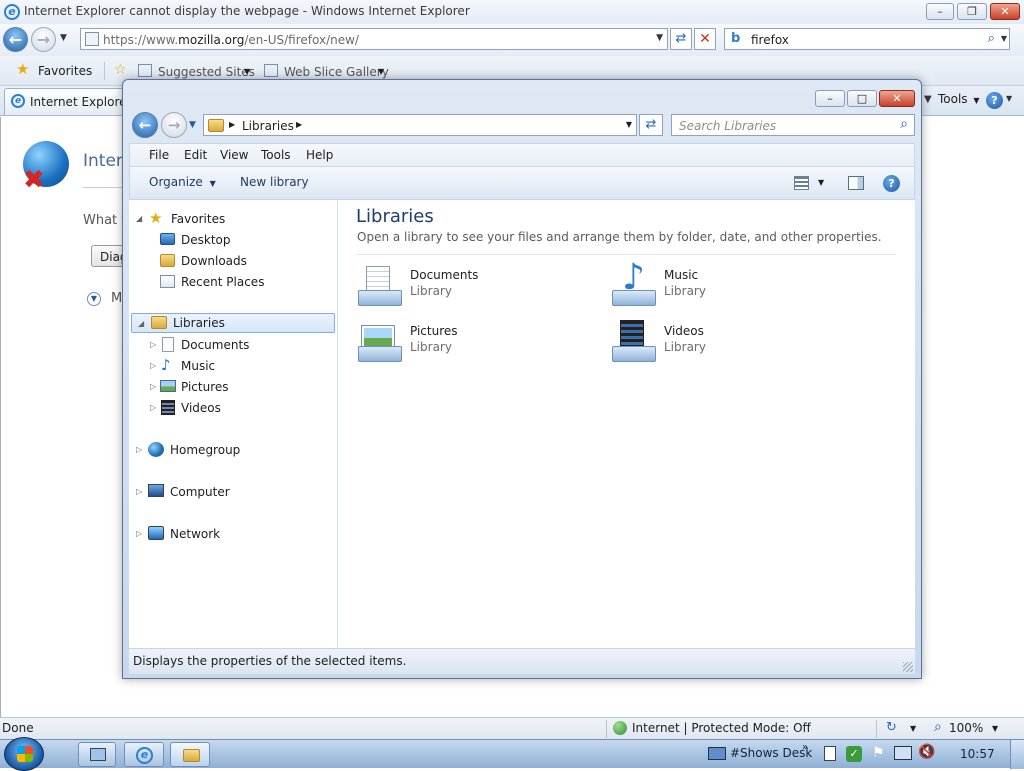 Image resolution: width=1024 pixels, height=771 pixels. What do you see at coordinates (862, 98) in the screenshot?
I see `explorer-maximize-button: □` at bounding box center [862, 98].